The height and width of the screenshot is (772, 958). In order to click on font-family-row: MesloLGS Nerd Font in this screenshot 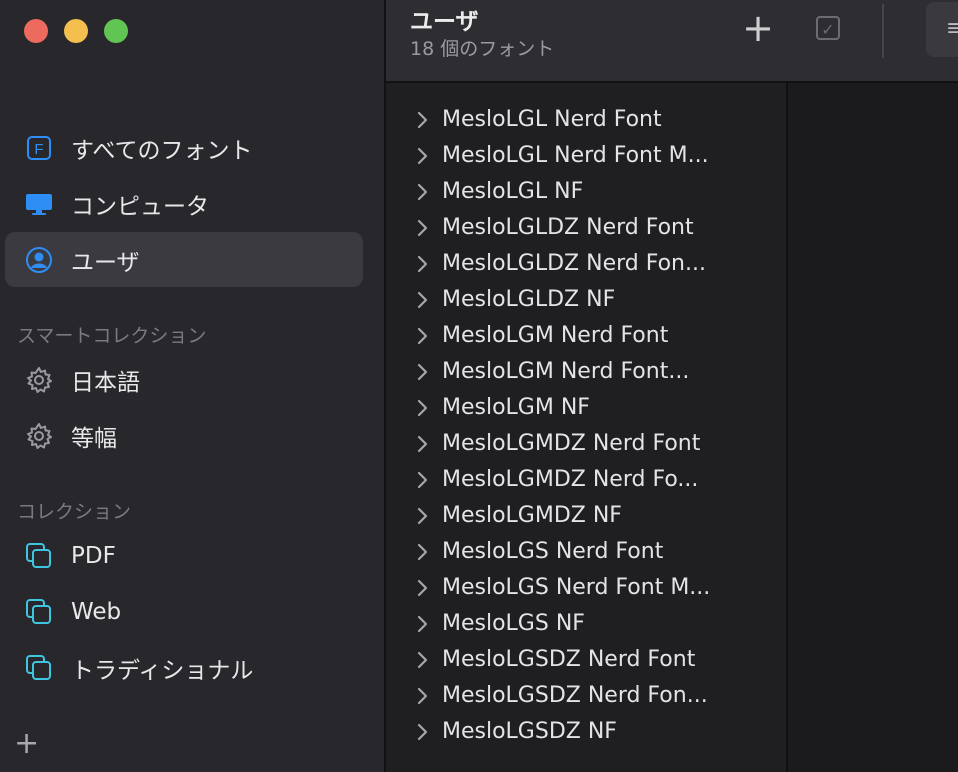, I will do `click(586, 552)`.